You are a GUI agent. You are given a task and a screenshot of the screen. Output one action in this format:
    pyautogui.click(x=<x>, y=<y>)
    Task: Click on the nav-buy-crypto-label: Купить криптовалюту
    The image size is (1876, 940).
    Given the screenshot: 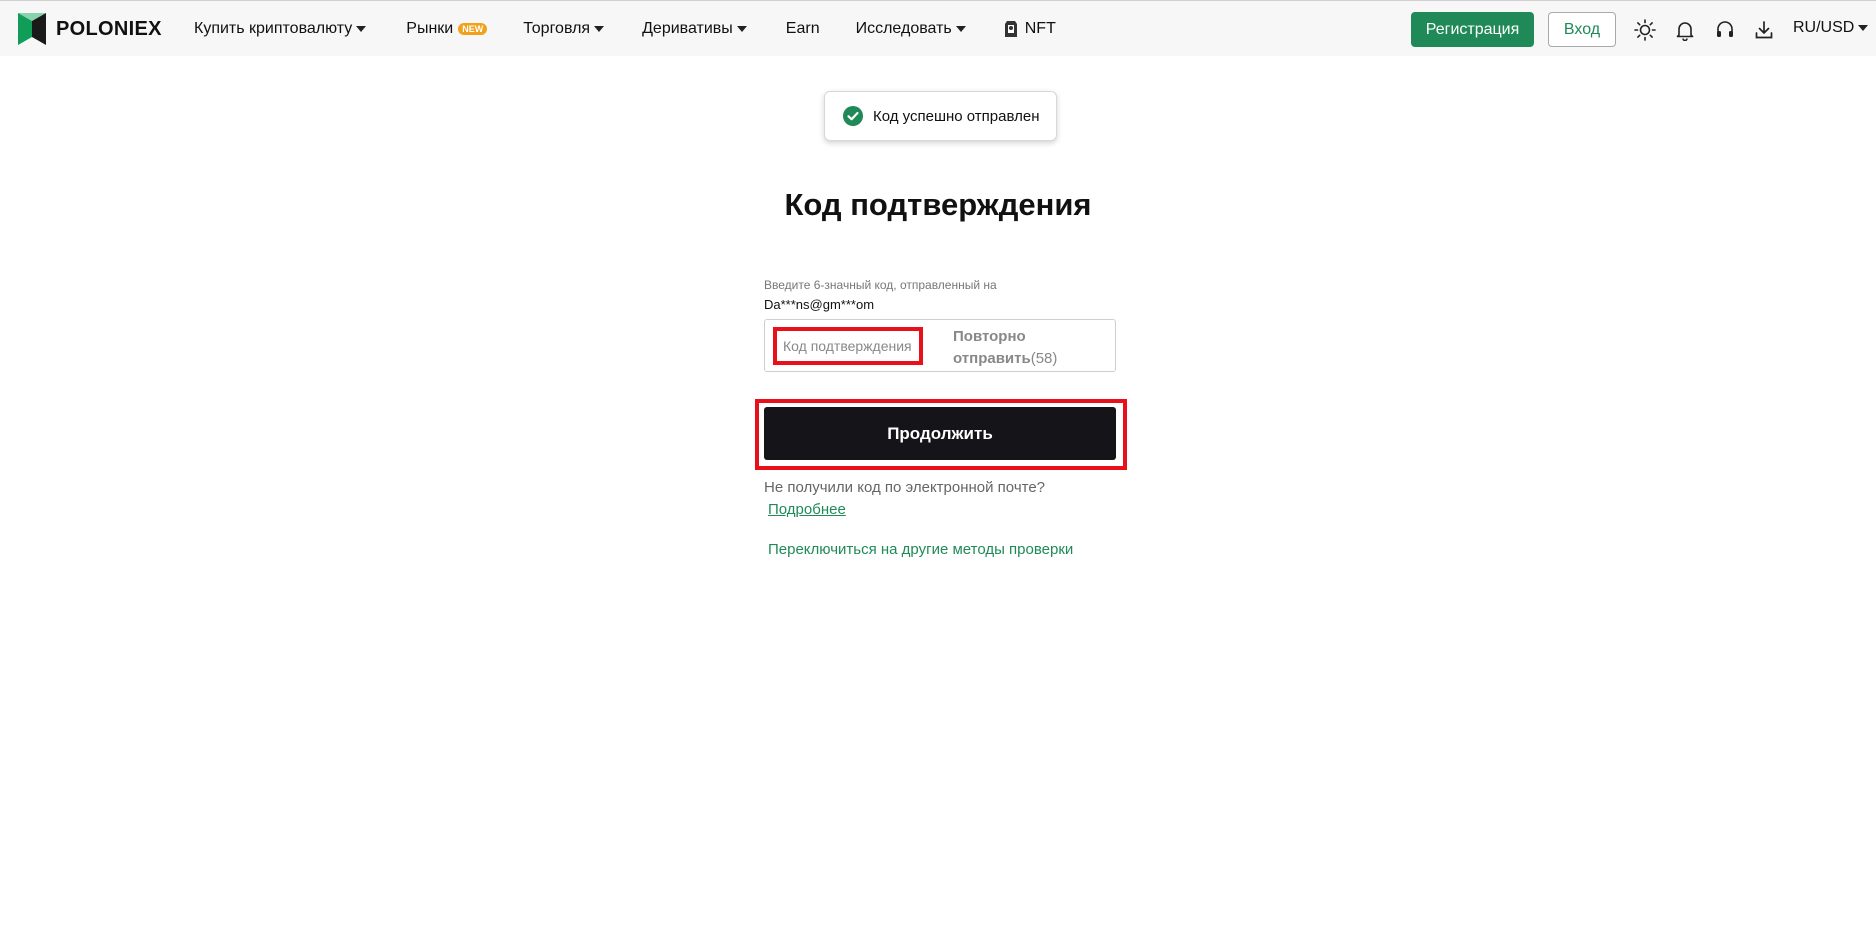 What is the action you would take?
    pyautogui.click(x=273, y=28)
    